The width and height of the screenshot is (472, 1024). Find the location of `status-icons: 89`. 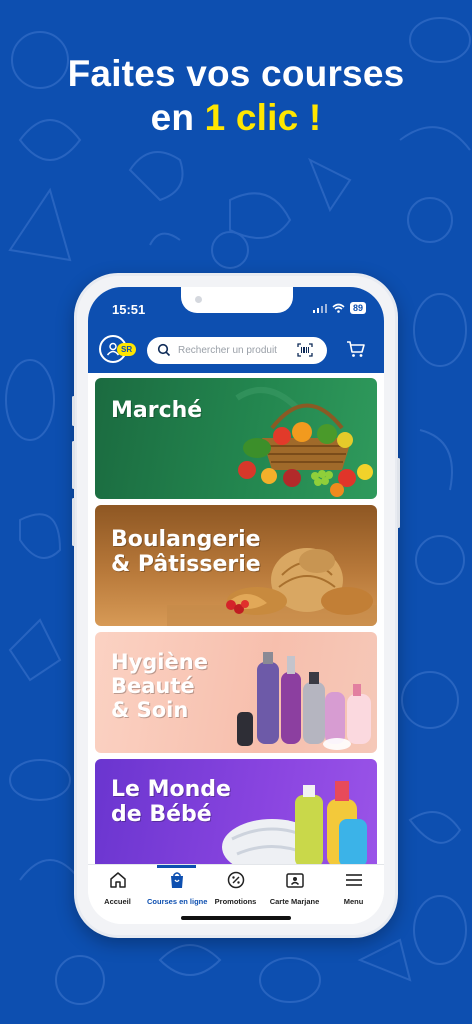

status-icons: 89 is located at coordinates (339, 308).